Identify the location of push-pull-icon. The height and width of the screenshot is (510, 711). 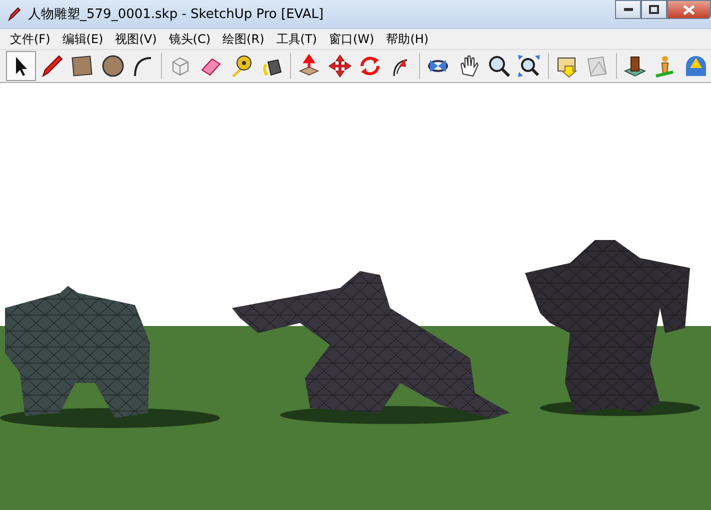
(309, 66).